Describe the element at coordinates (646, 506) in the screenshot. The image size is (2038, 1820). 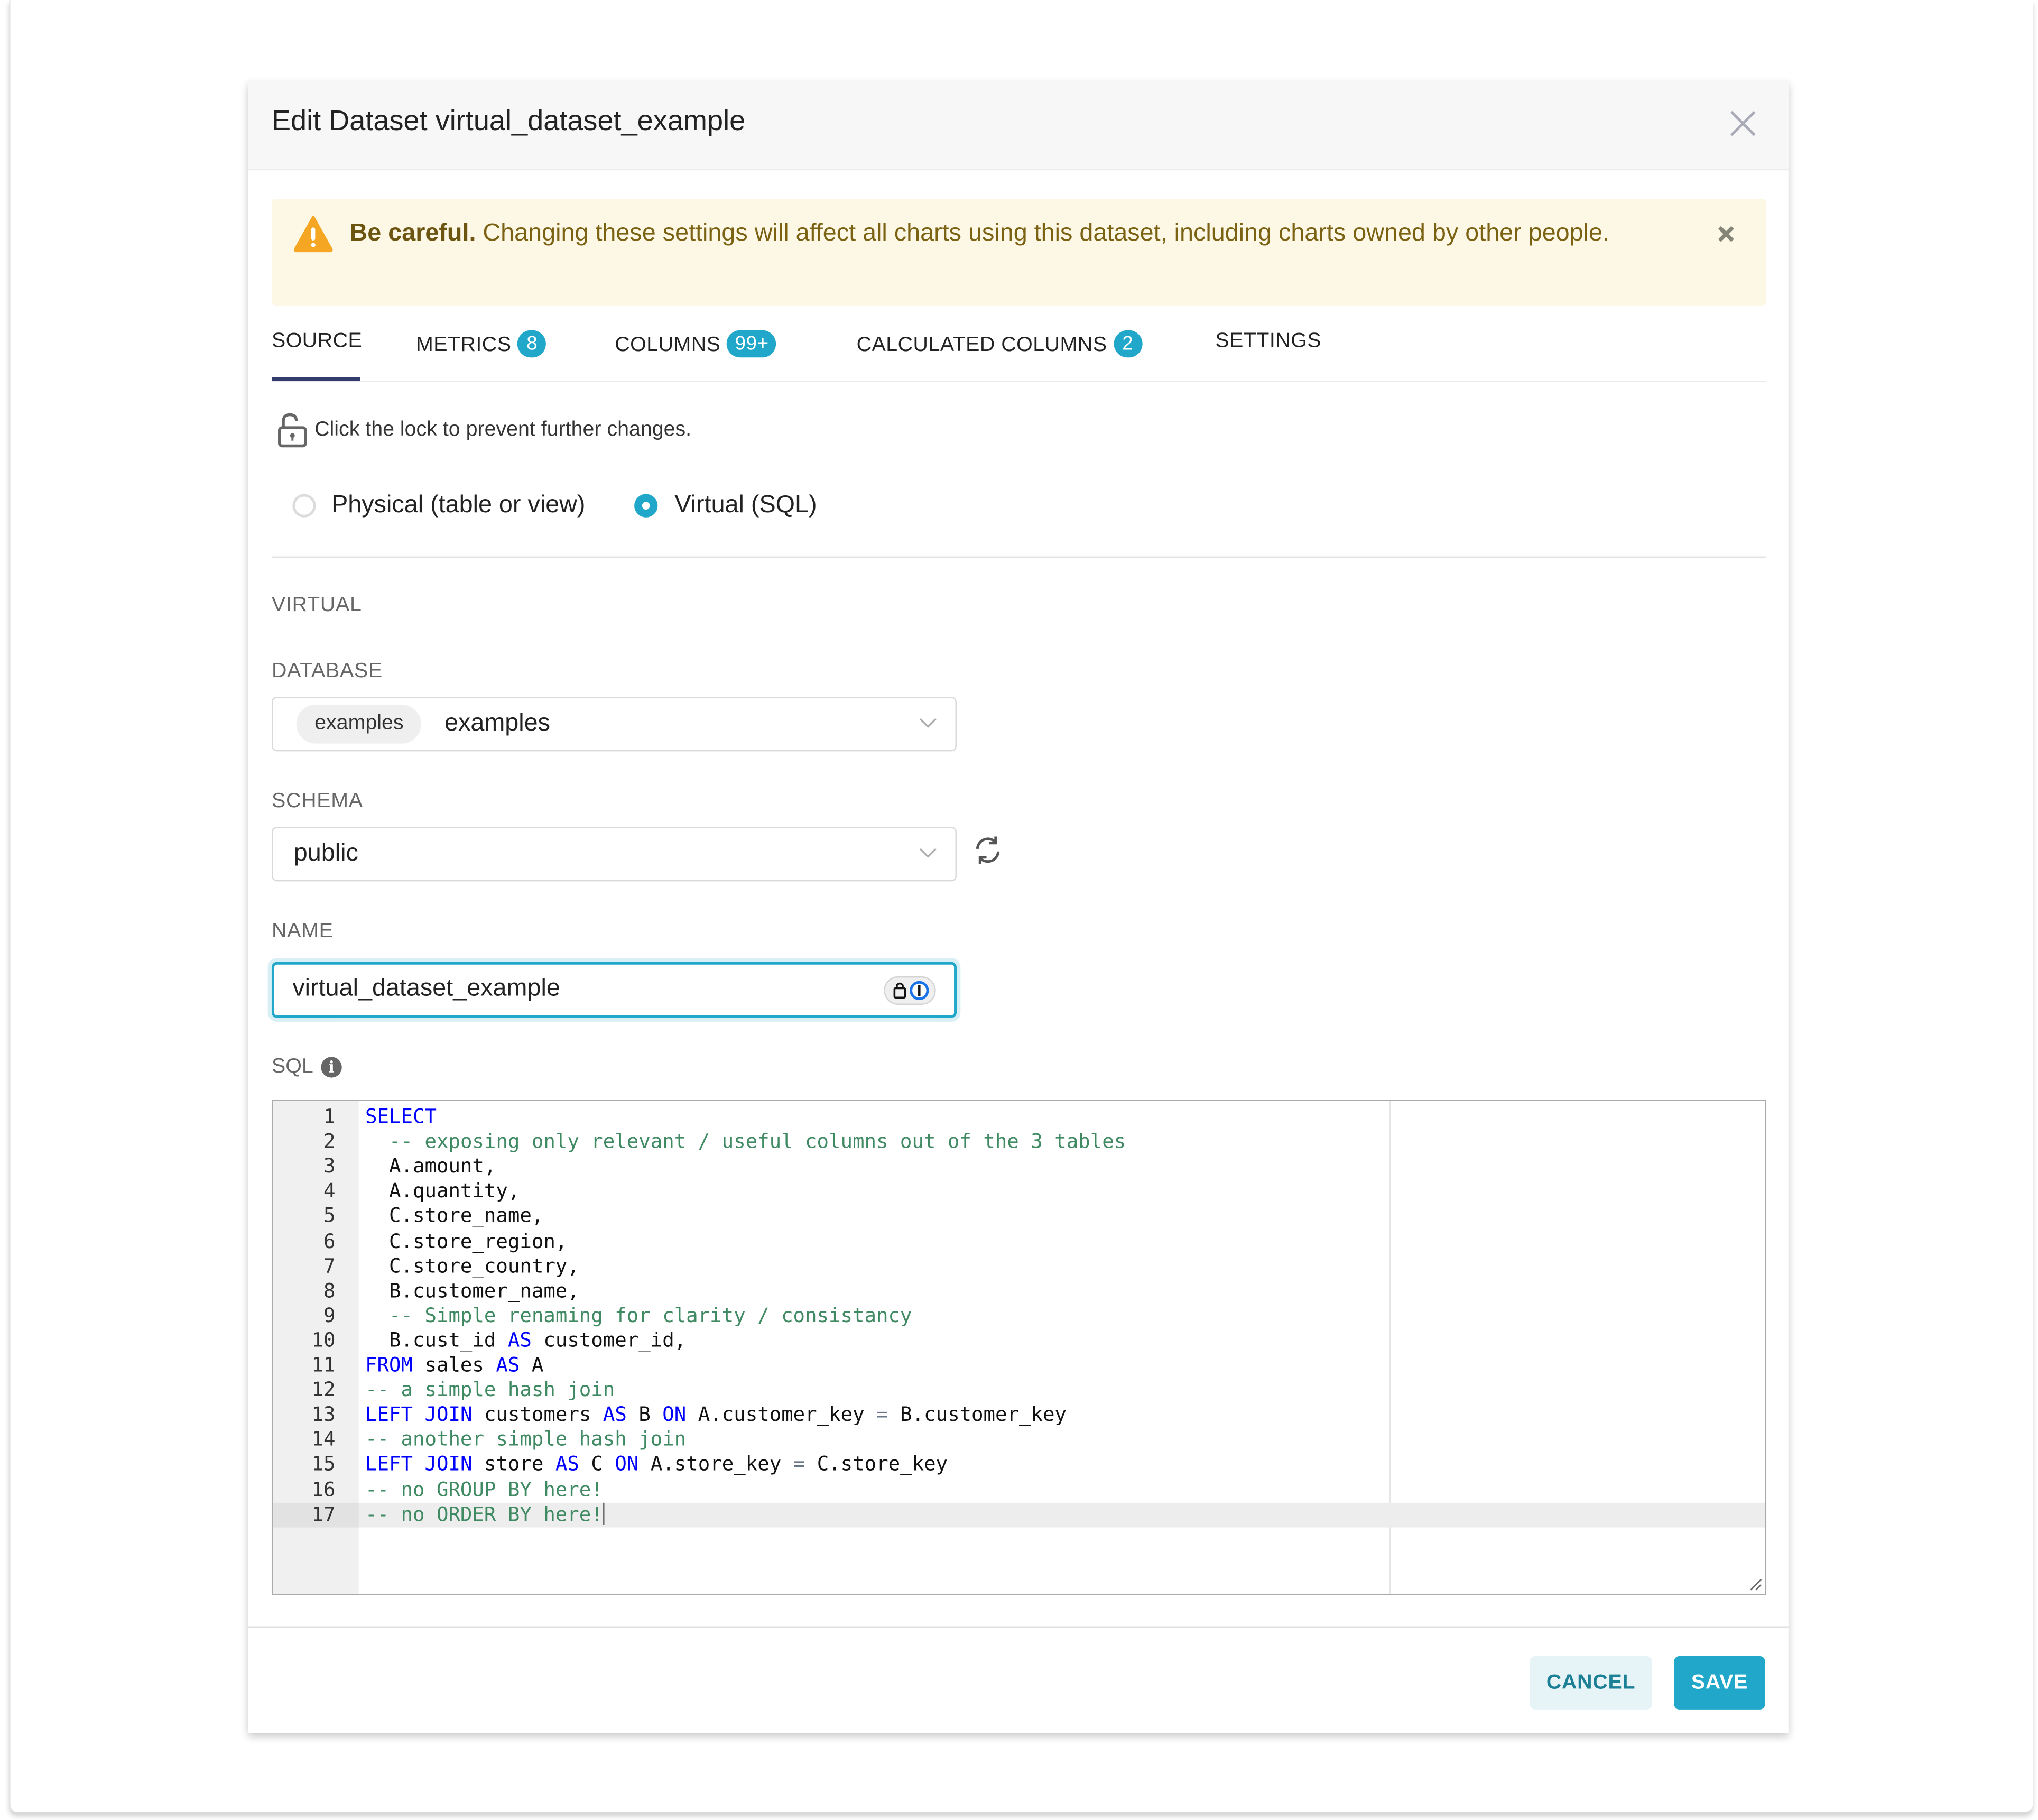
I see `radio-virtual` at that location.